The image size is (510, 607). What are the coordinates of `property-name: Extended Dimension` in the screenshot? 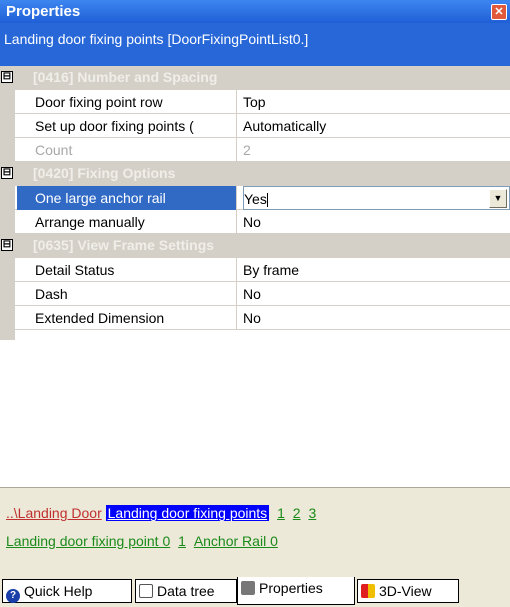 It's located at (127, 318).